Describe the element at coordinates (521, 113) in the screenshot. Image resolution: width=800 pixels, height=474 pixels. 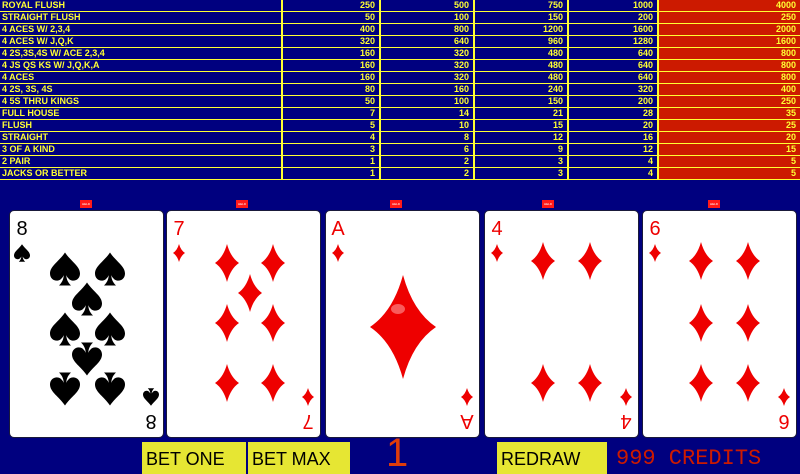
I see `payout-value: 21` at that location.